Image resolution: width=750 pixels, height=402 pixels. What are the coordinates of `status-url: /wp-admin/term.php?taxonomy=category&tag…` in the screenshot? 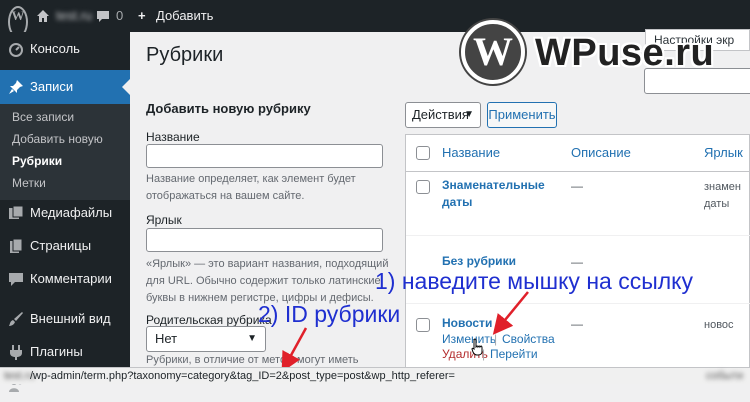 It's located at (242, 376).